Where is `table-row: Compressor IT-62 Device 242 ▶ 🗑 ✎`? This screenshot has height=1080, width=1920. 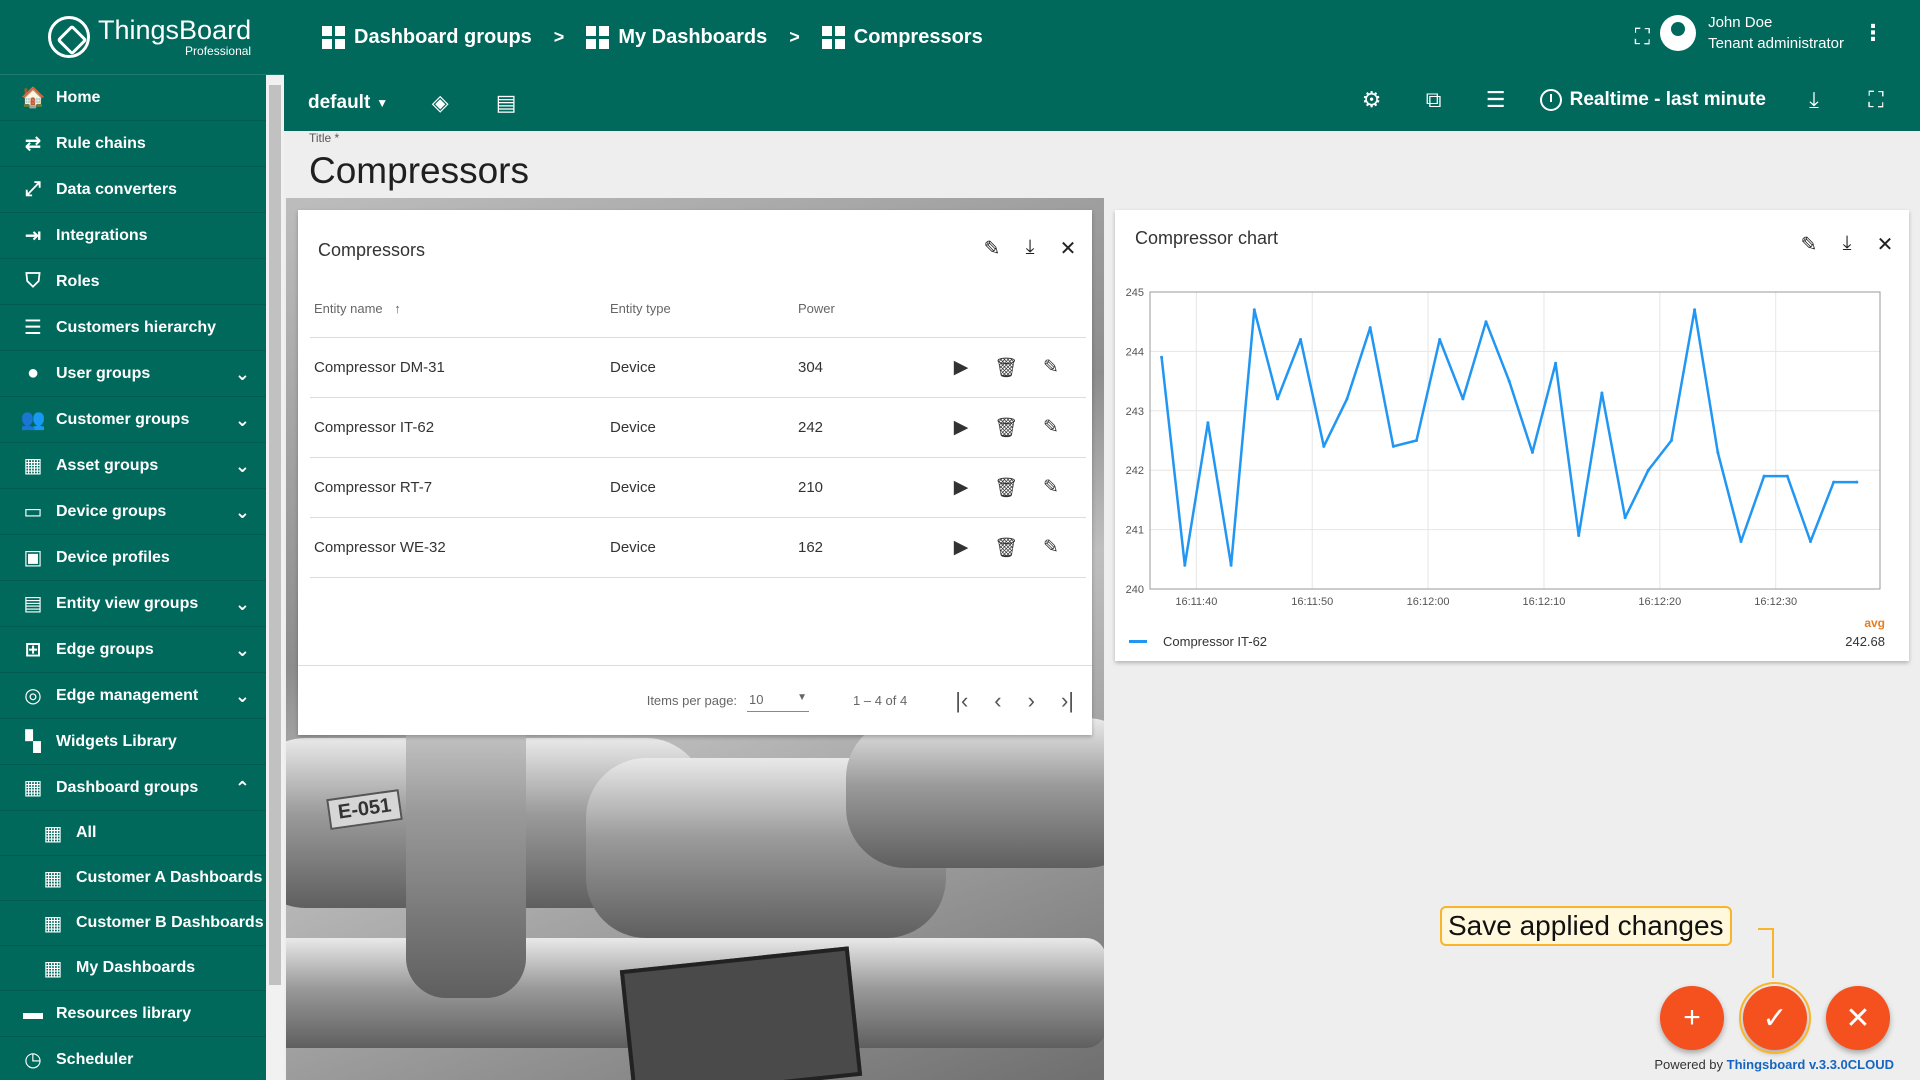 table-row: Compressor IT-62 Device 242 ▶ 🗑 ✎ is located at coordinates (698, 428).